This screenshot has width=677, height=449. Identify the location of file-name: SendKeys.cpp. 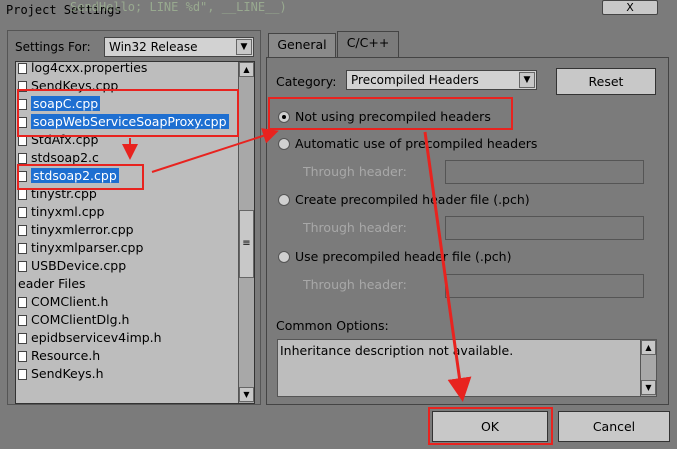
(75, 85).